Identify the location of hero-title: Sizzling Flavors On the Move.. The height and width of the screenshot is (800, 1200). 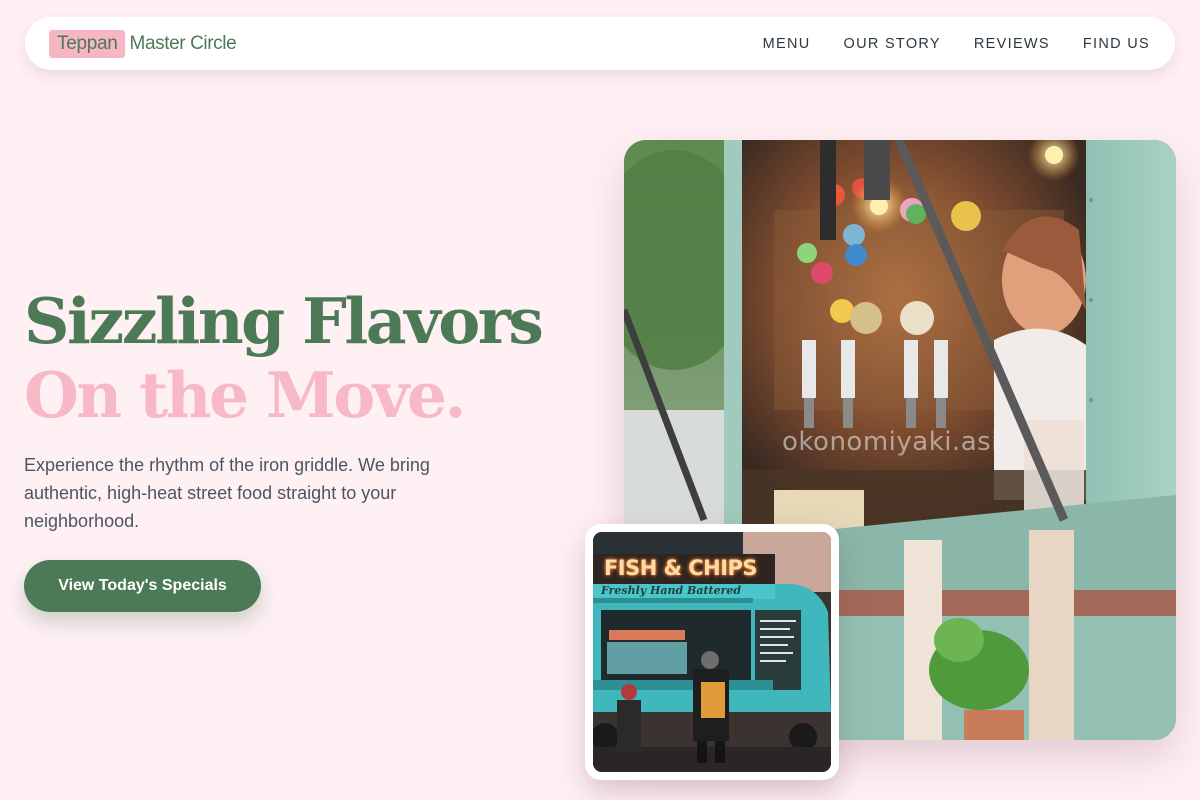
(284, 358).